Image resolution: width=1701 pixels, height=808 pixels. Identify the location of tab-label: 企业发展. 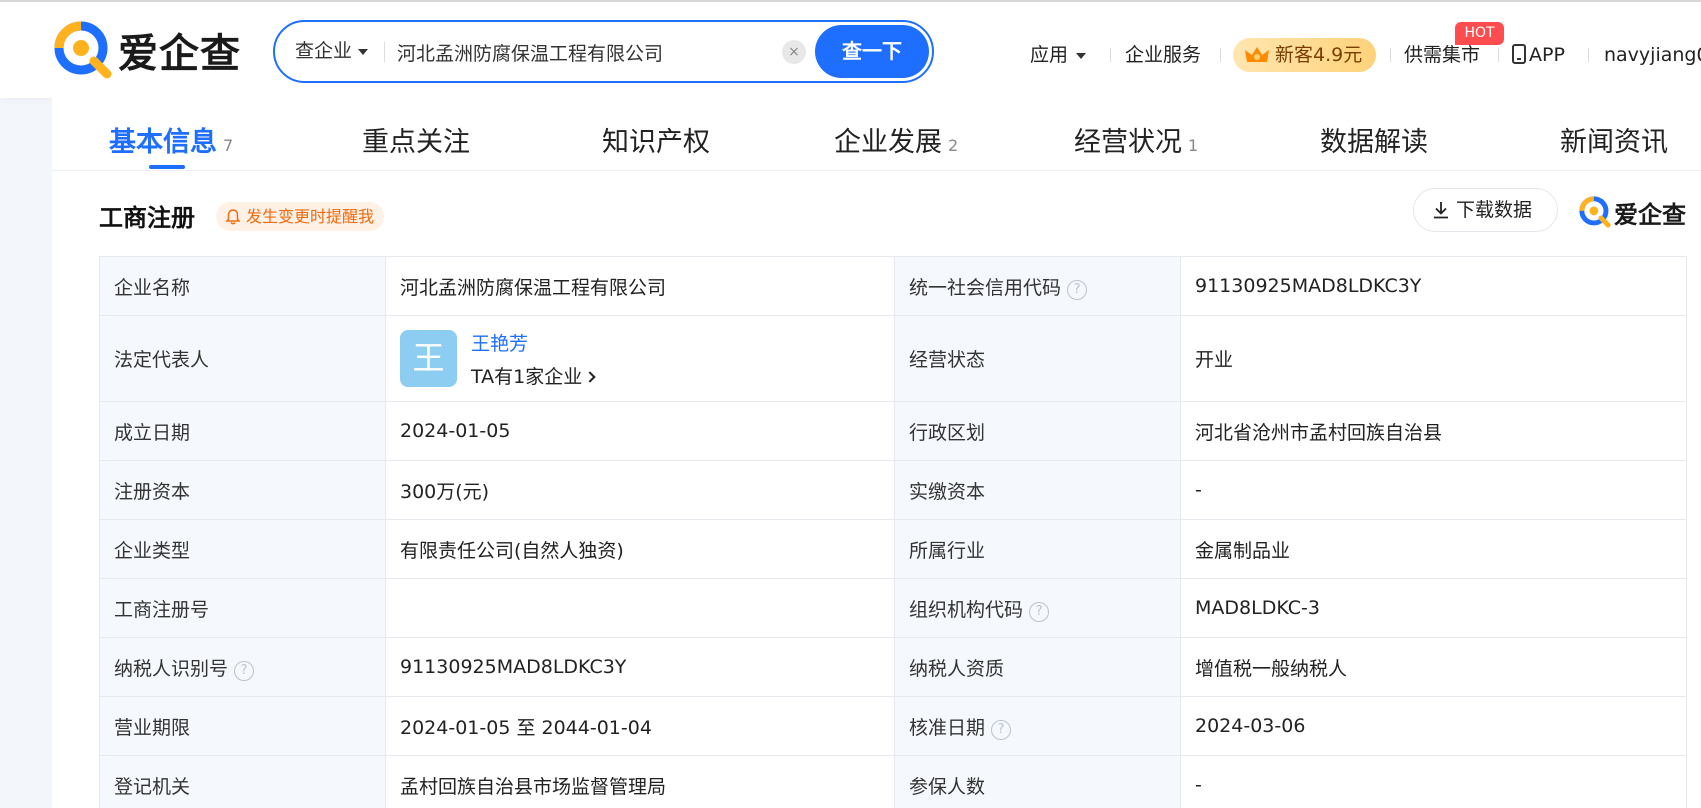
(888, 142).